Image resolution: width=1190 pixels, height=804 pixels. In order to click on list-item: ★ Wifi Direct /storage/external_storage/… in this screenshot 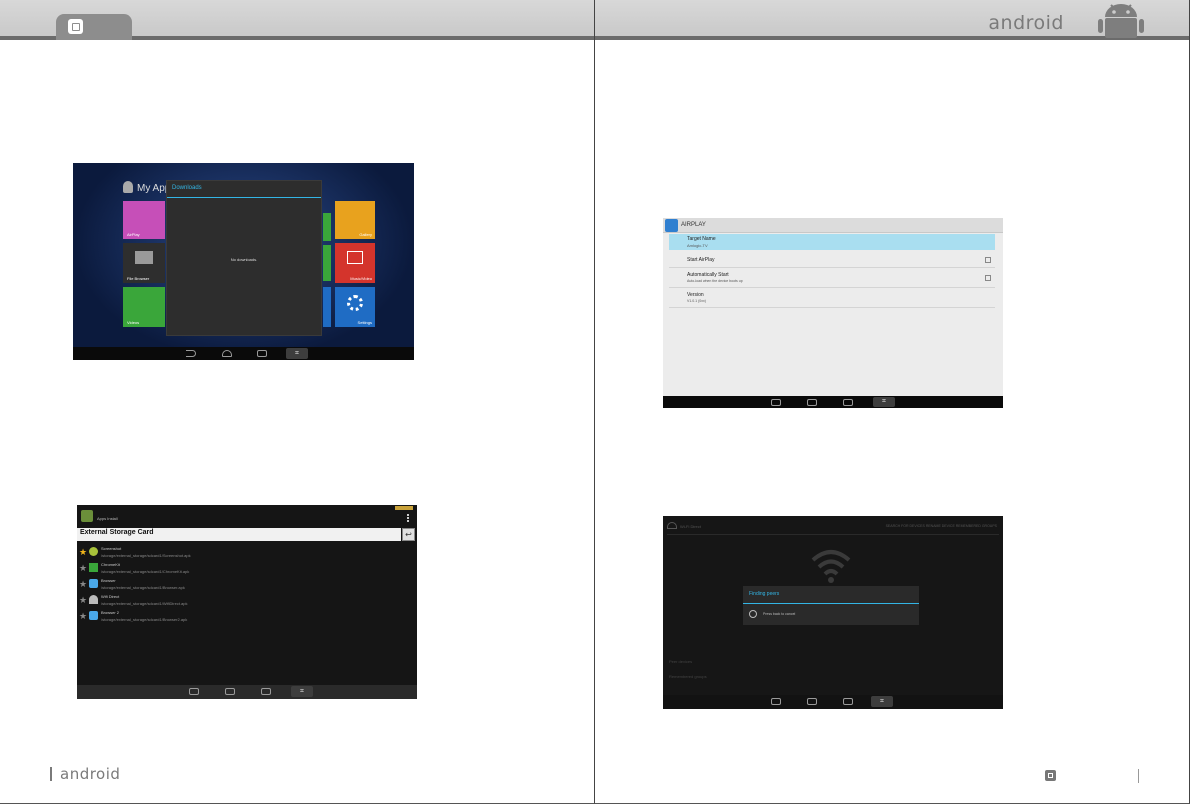, I will do `click(247, 601)`.